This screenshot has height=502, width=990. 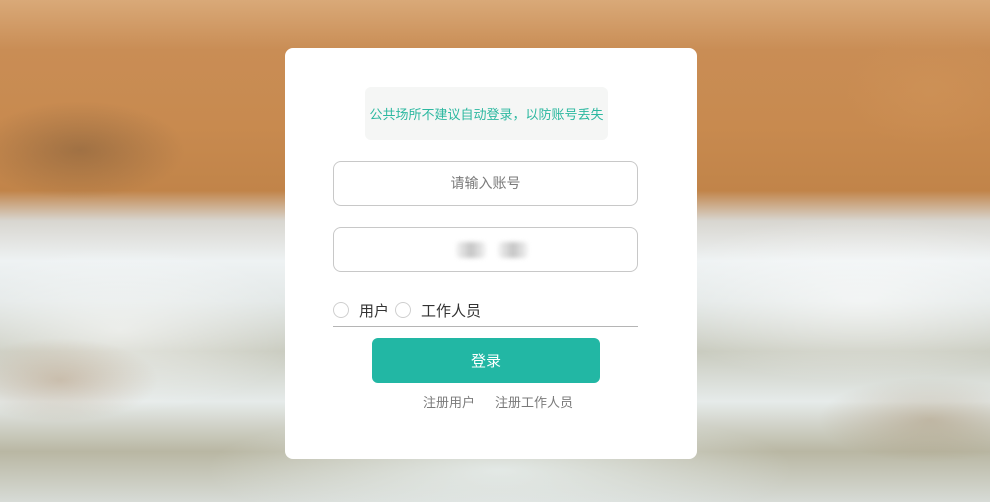 I want to click on account-field, so click(x=485, y=183).